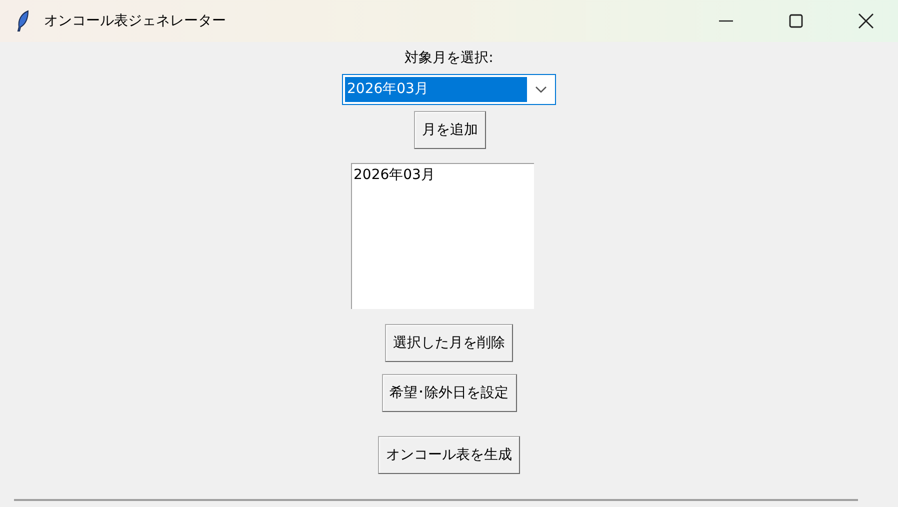 The height and width of the screenshot is (507, 898). Describe the element at coordinates (541, 90) in the screenshot. I see `chevron-down-icon` at that location.